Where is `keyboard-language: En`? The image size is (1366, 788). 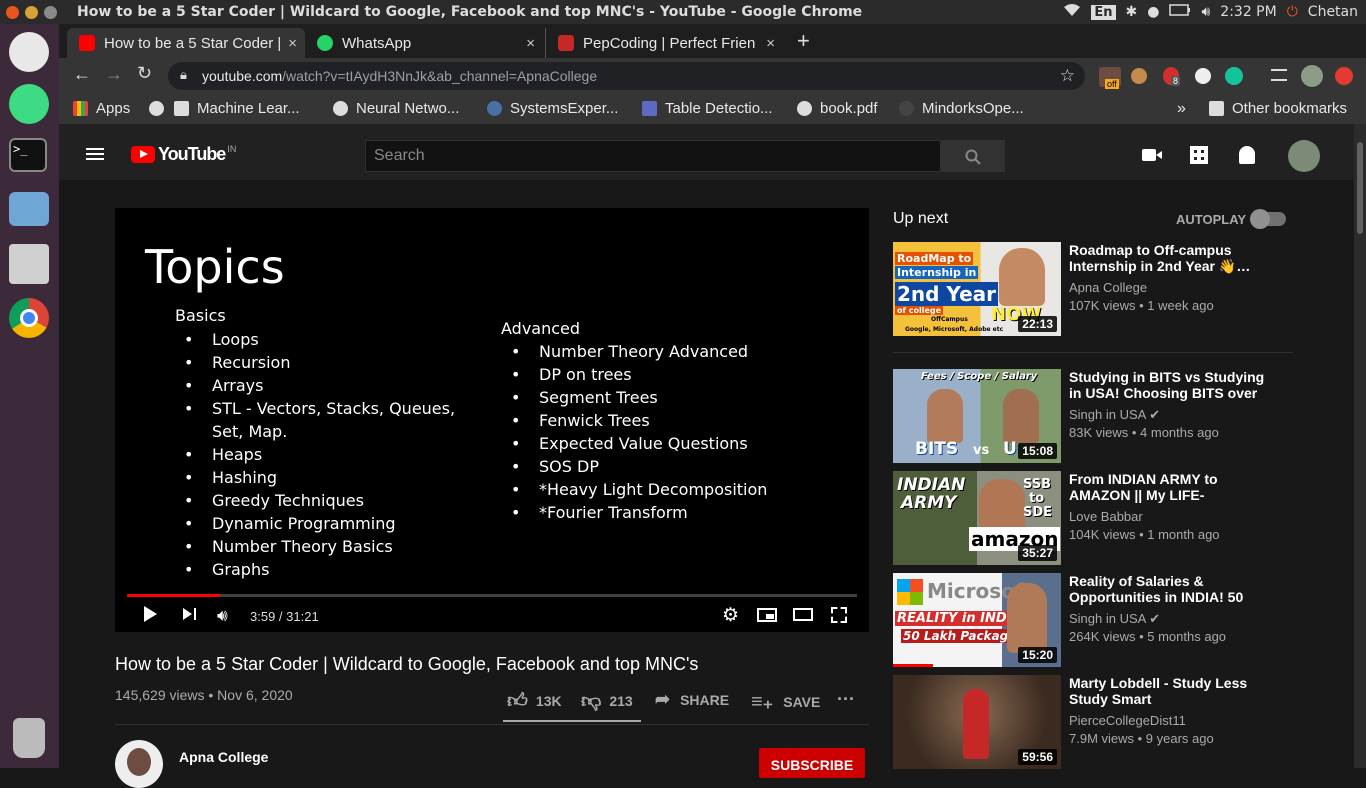
keyboard-language: En is located at coordinates (1103, 12).